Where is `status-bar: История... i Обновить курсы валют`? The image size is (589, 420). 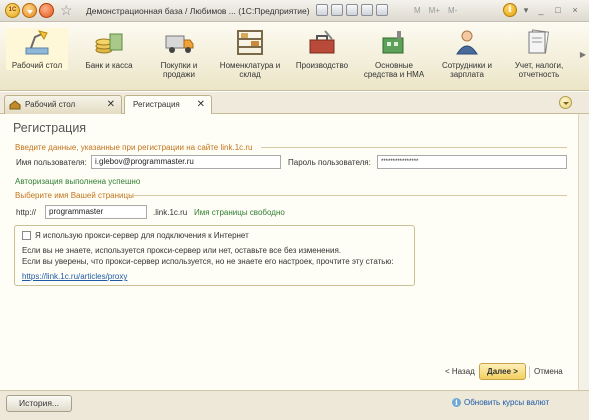 status-bar: История... i Обновить курсы валют is located at coordinates (294, 405).